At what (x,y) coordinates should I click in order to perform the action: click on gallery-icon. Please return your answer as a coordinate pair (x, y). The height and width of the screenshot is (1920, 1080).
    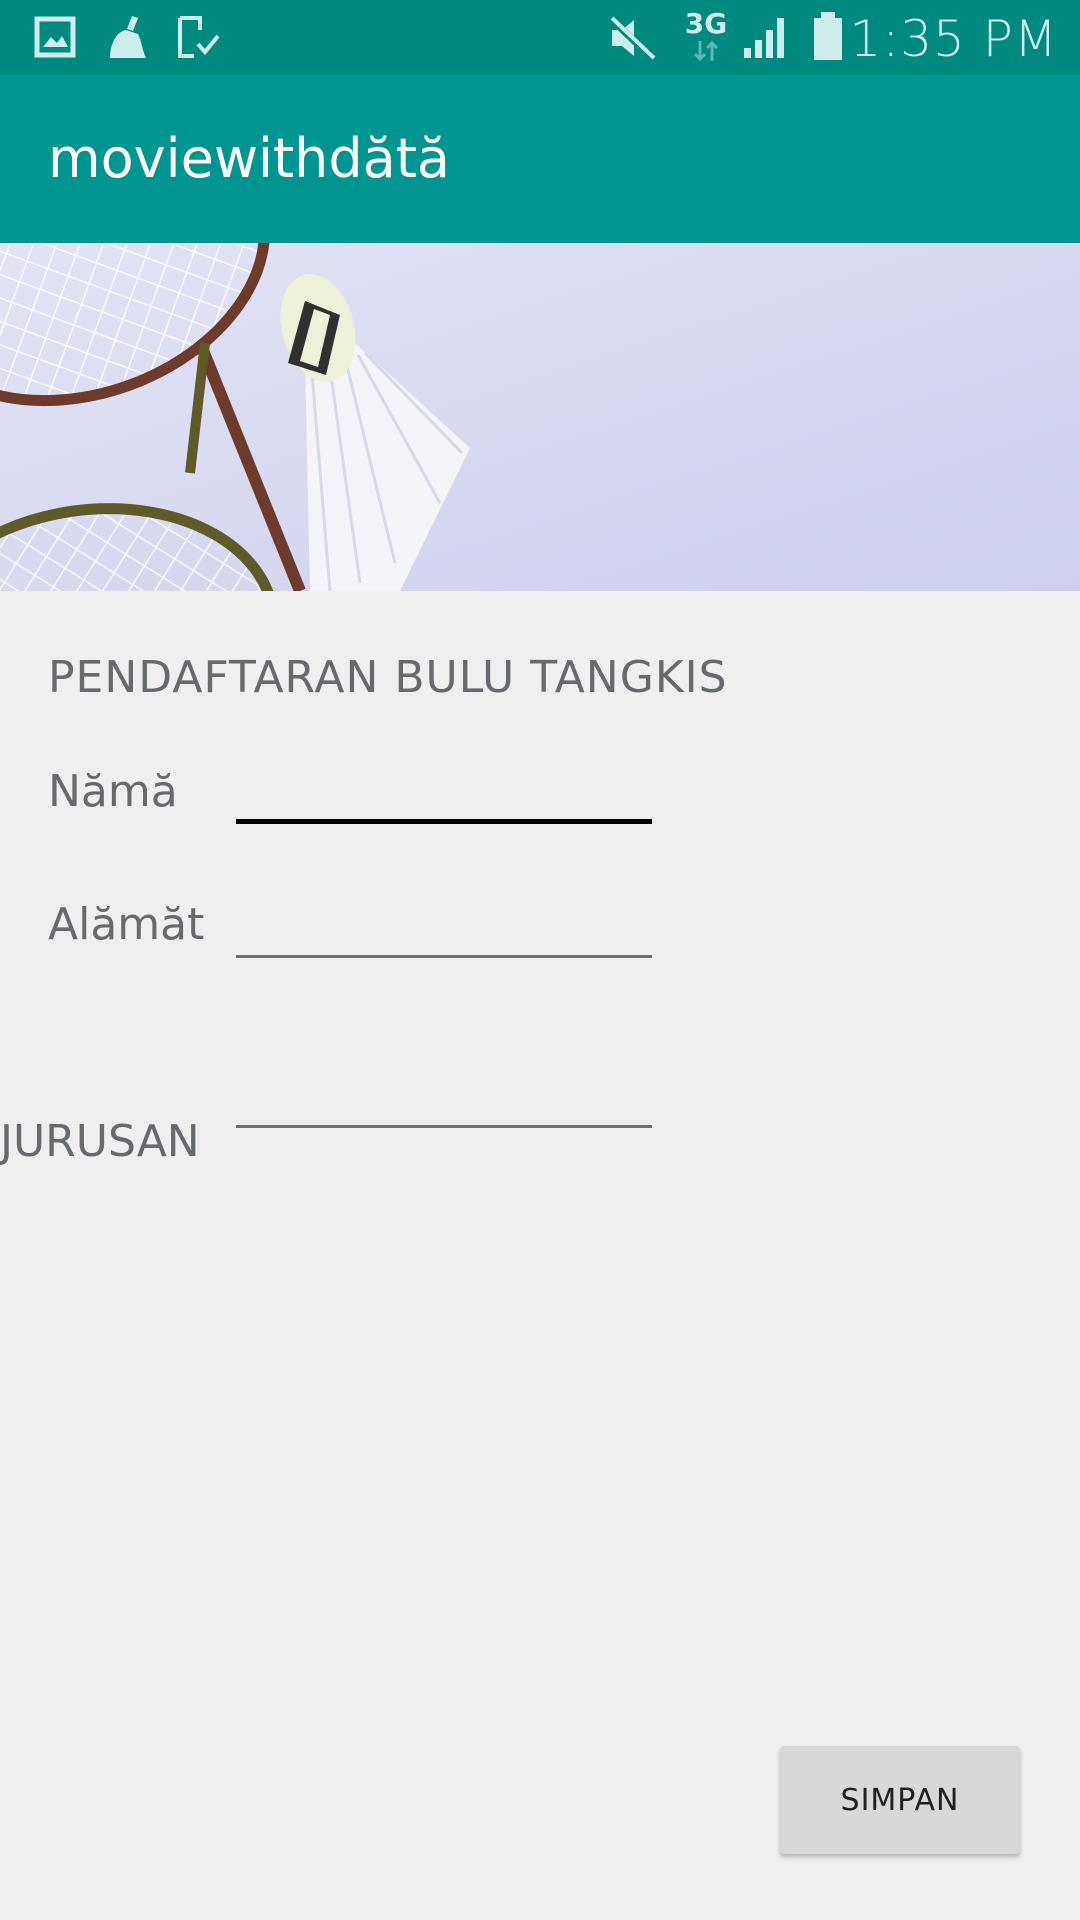
    Looking at the image, I should click on (55, 37).